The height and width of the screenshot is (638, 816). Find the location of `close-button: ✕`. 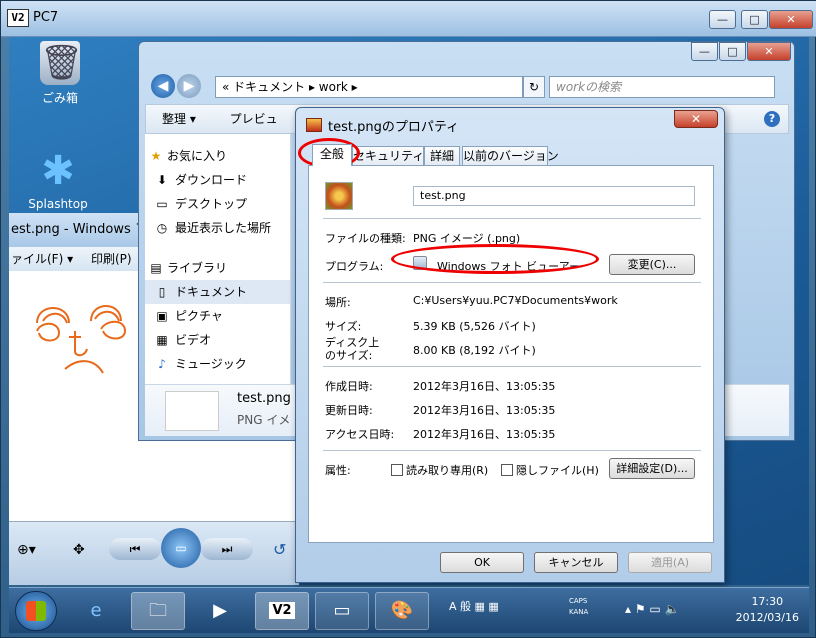

close-button: ✕ is located at coordinates (791, 19).